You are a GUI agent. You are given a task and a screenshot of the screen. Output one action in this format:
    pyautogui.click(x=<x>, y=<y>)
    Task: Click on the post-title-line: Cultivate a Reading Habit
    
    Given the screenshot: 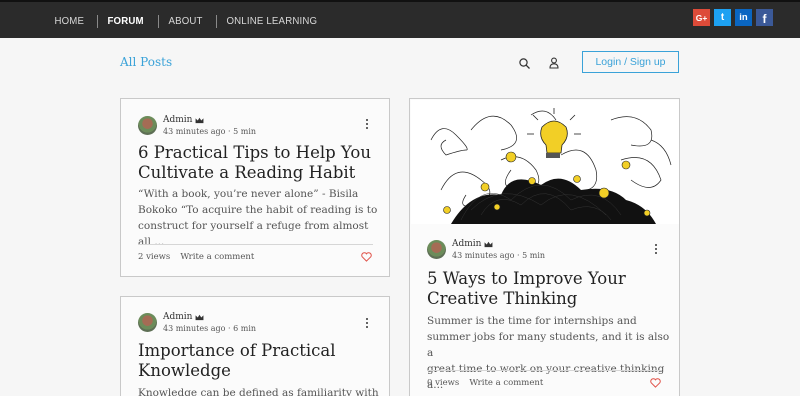 What is the action you would take?
    pyautogui.click(x=247, y=172)
    